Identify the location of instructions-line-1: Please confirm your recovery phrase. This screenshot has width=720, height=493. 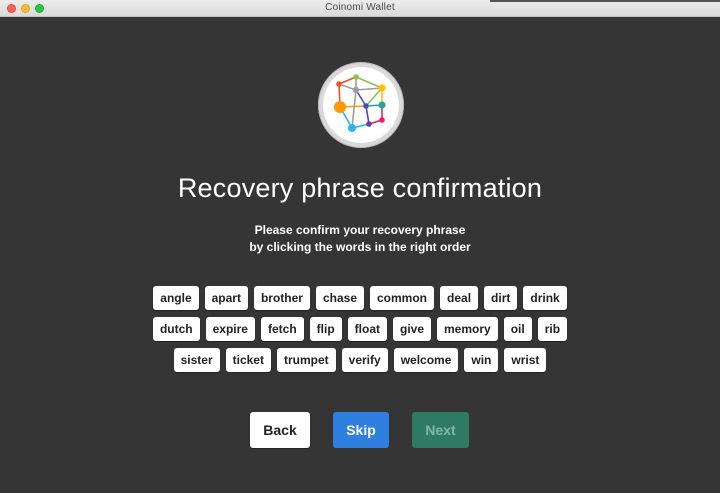
(360, 230).